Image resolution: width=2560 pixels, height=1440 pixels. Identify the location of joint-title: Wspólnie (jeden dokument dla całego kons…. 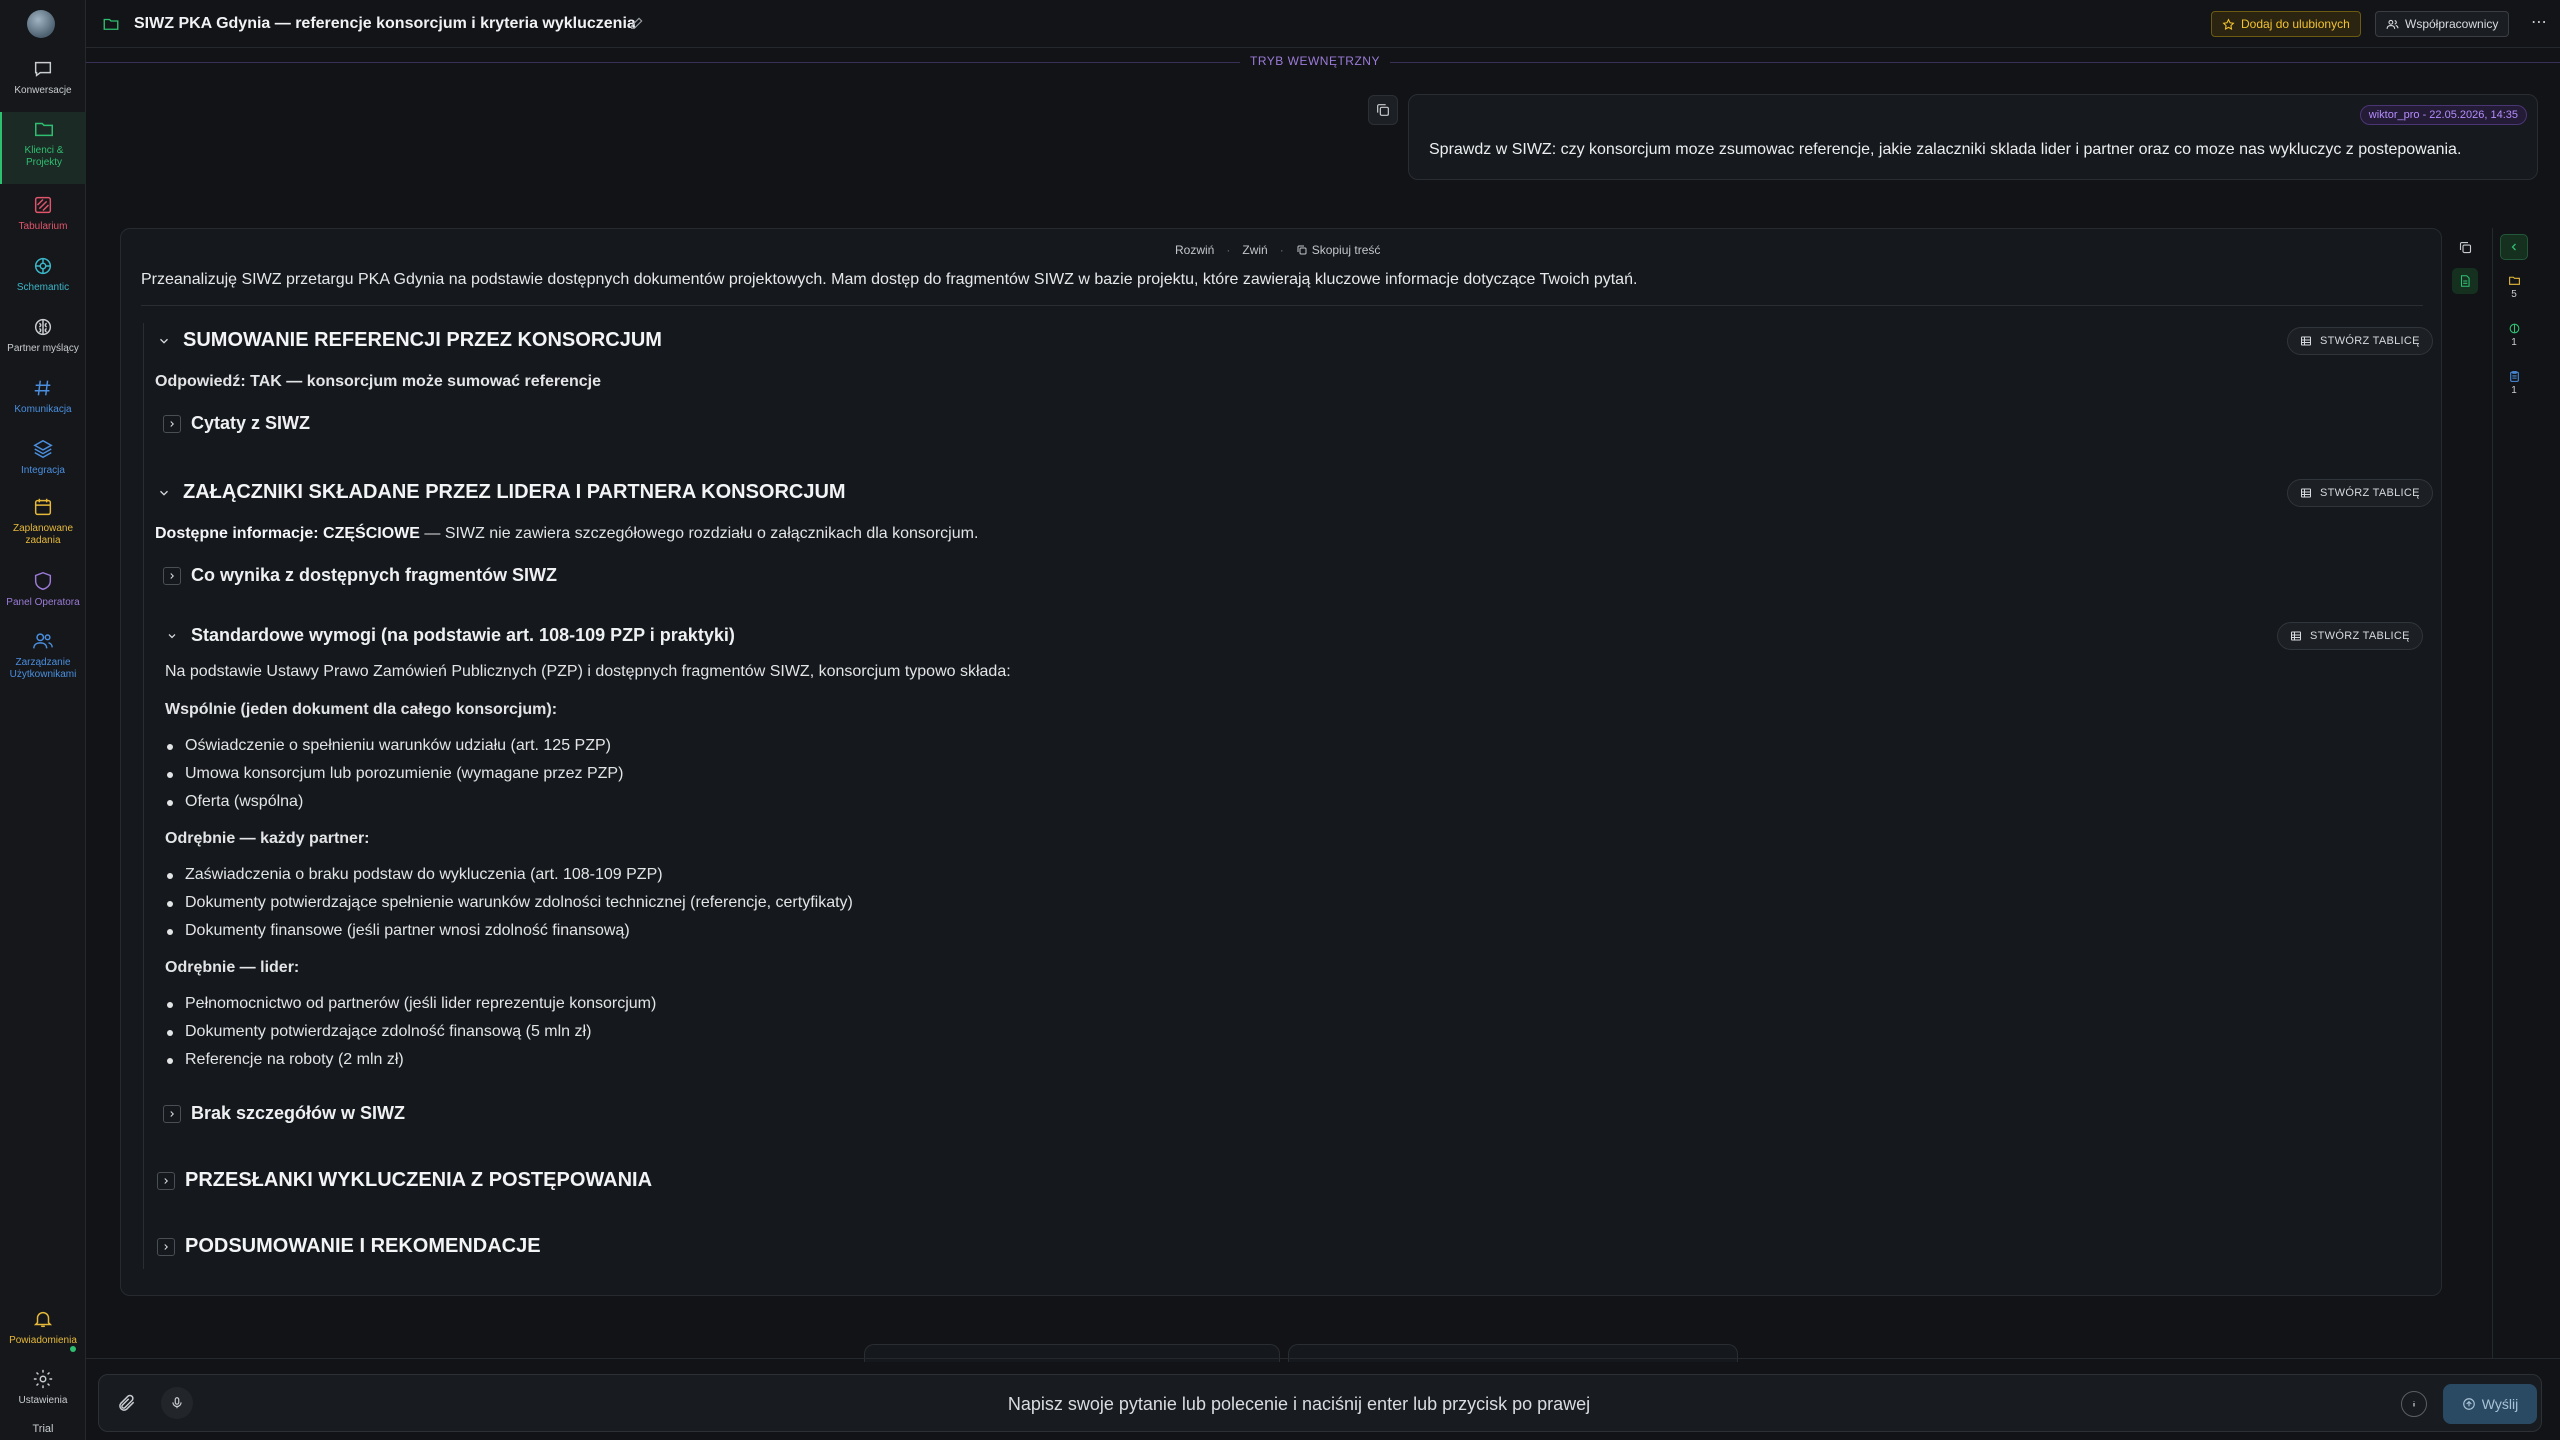
(361, 709).